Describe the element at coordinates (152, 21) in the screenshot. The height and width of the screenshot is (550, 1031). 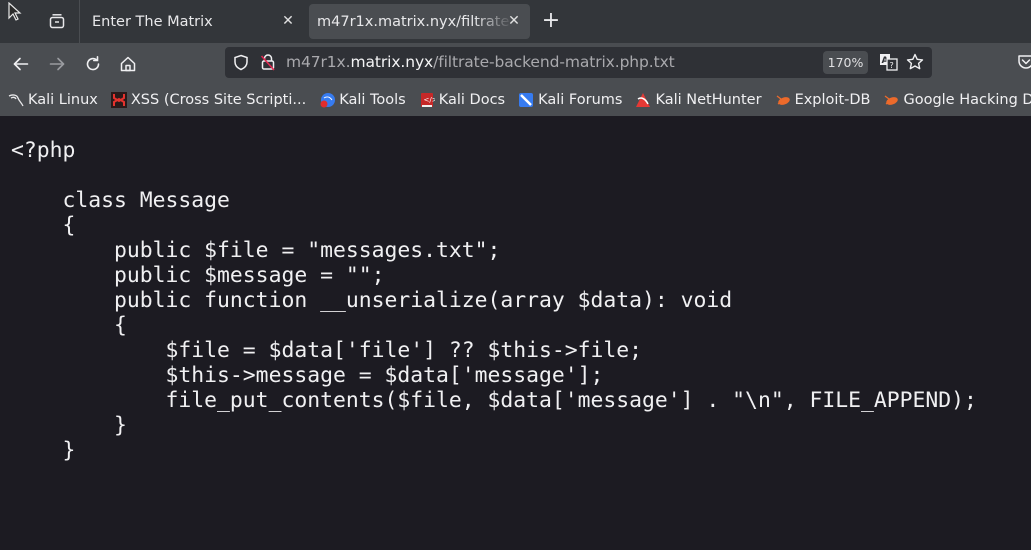
I see `tab-title: Enter The Matrix` at that location.